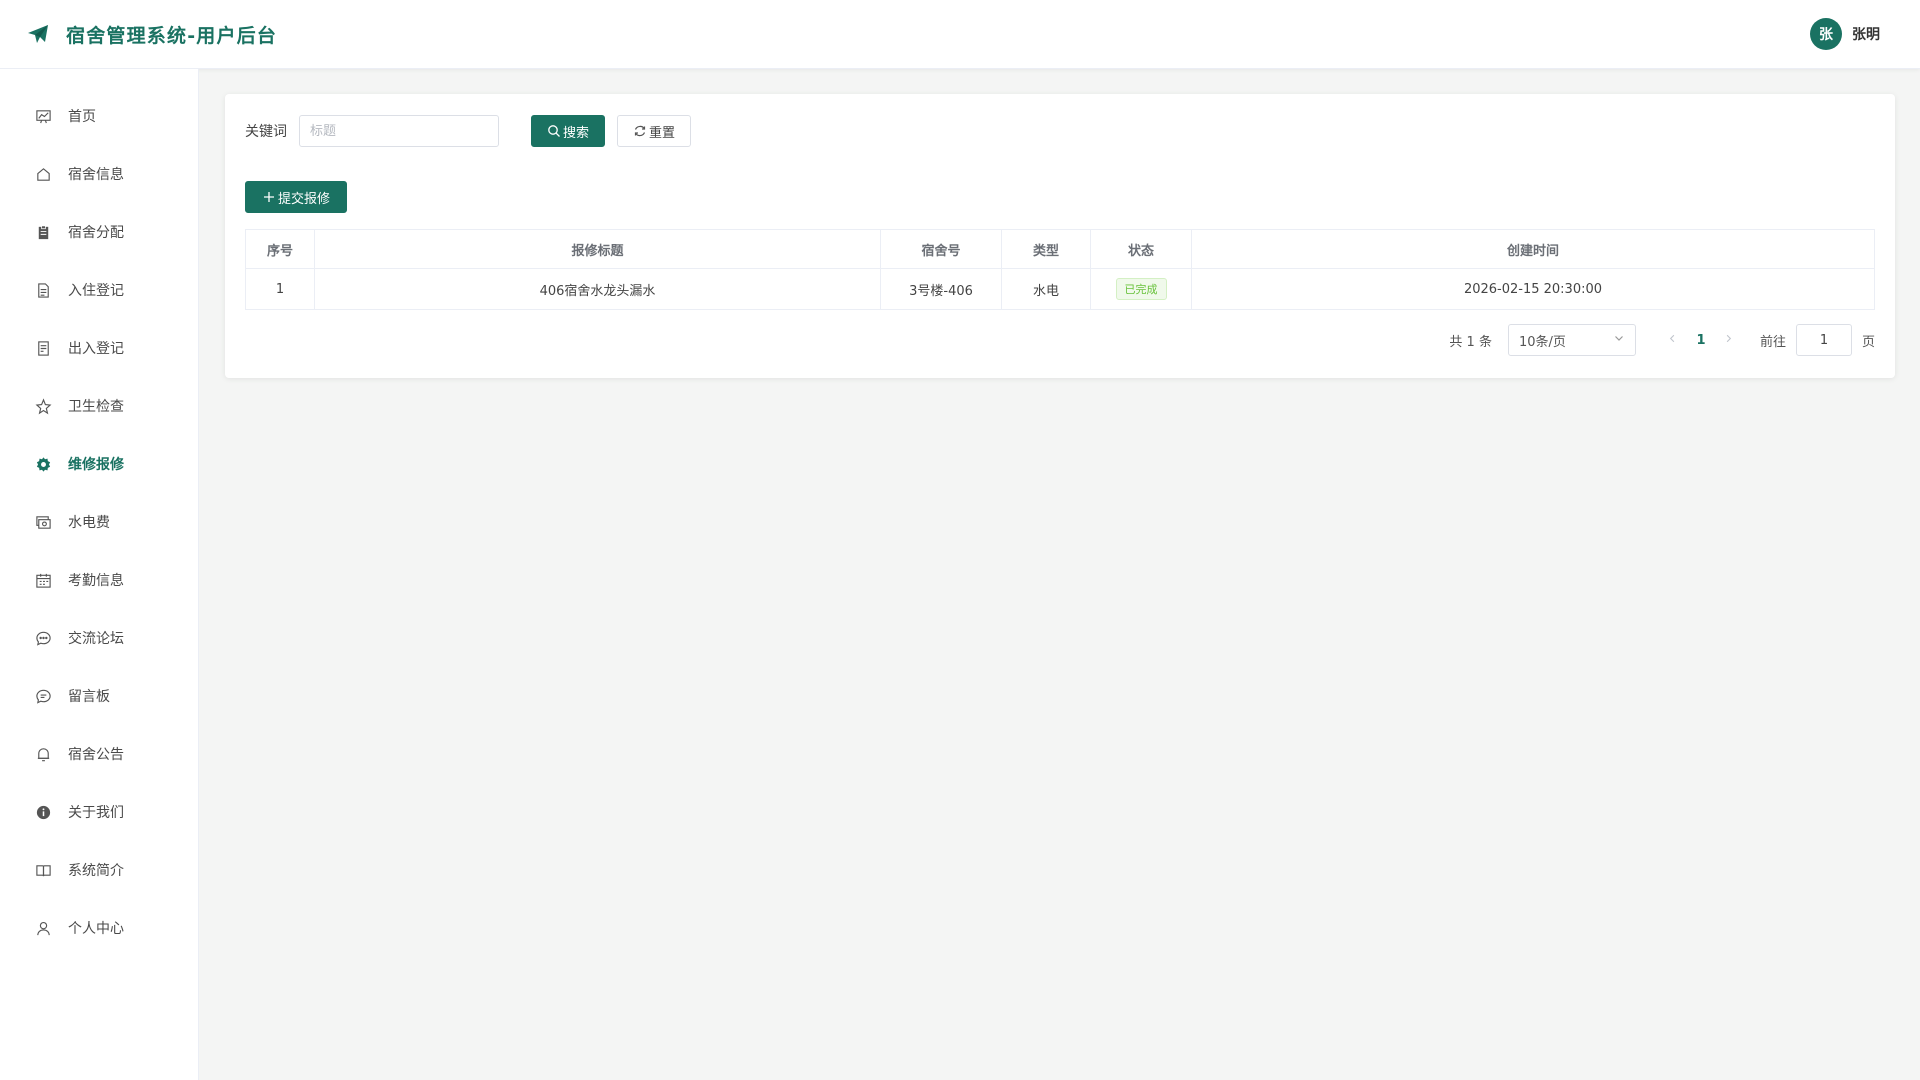 The image size is (1920, 1080). Describe the element at coordinates (96, 407) in the screenshot. I see `sidebar-item-label: 卫生检查` at that location.